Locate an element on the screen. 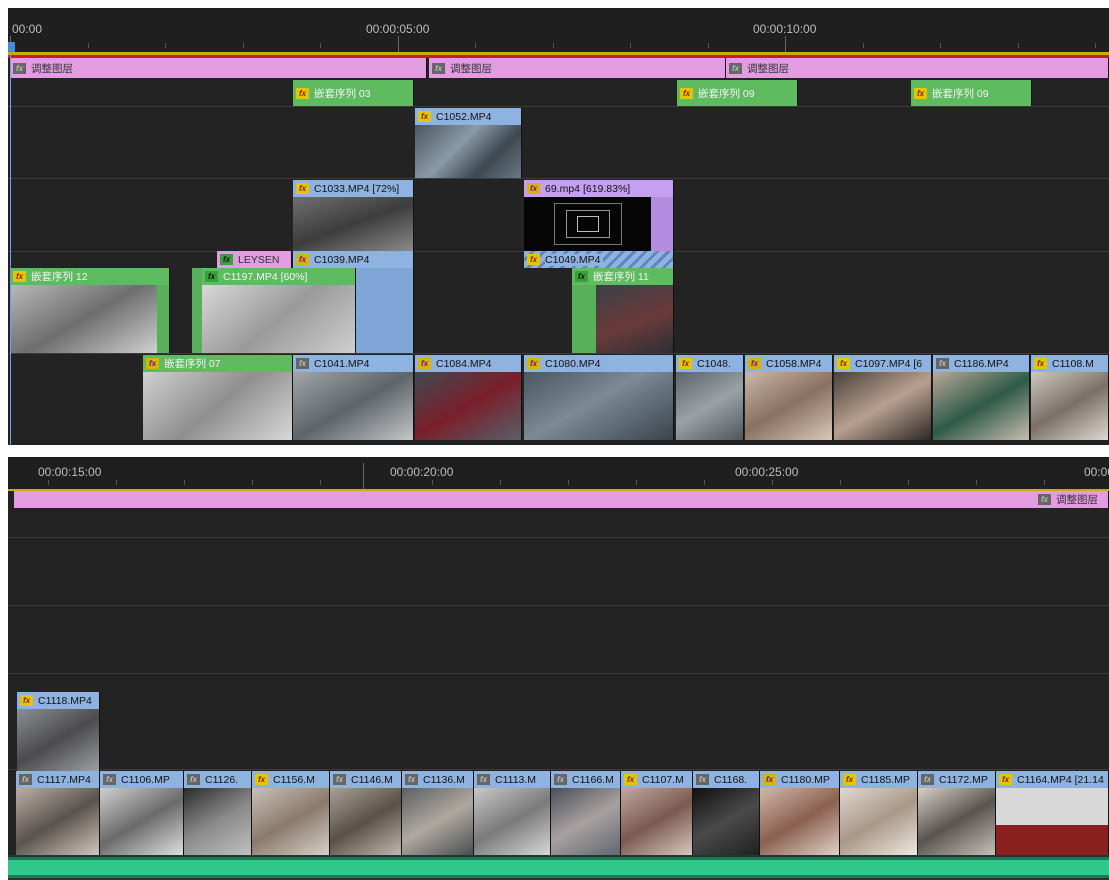 Image resolution: width=1109 pixels, height=880 pixels. video-clip: fx C1126. is located at coordinates (218, 813).